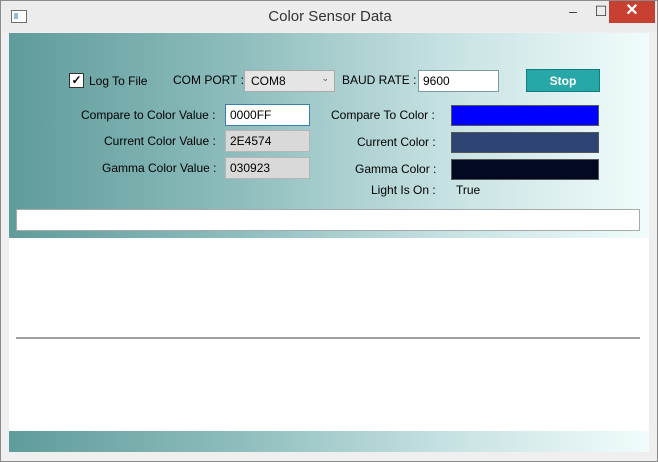 The image size is (658, 462). Describe the element at coordinates (267, 168) in the screenshot. I see `gamma-color-value-field: 030923` at that location.